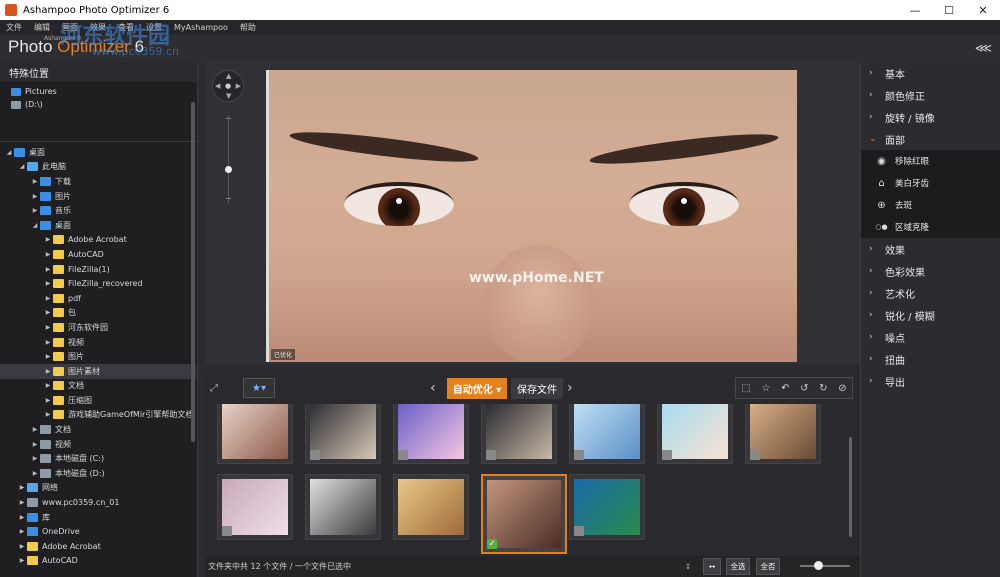 The image size is (1000, 577). What do you see at coordinates (98, 269) in the screenshot?
I see `tree-item: ▶ FileZilla(1)` at bounding box center [98, 269].